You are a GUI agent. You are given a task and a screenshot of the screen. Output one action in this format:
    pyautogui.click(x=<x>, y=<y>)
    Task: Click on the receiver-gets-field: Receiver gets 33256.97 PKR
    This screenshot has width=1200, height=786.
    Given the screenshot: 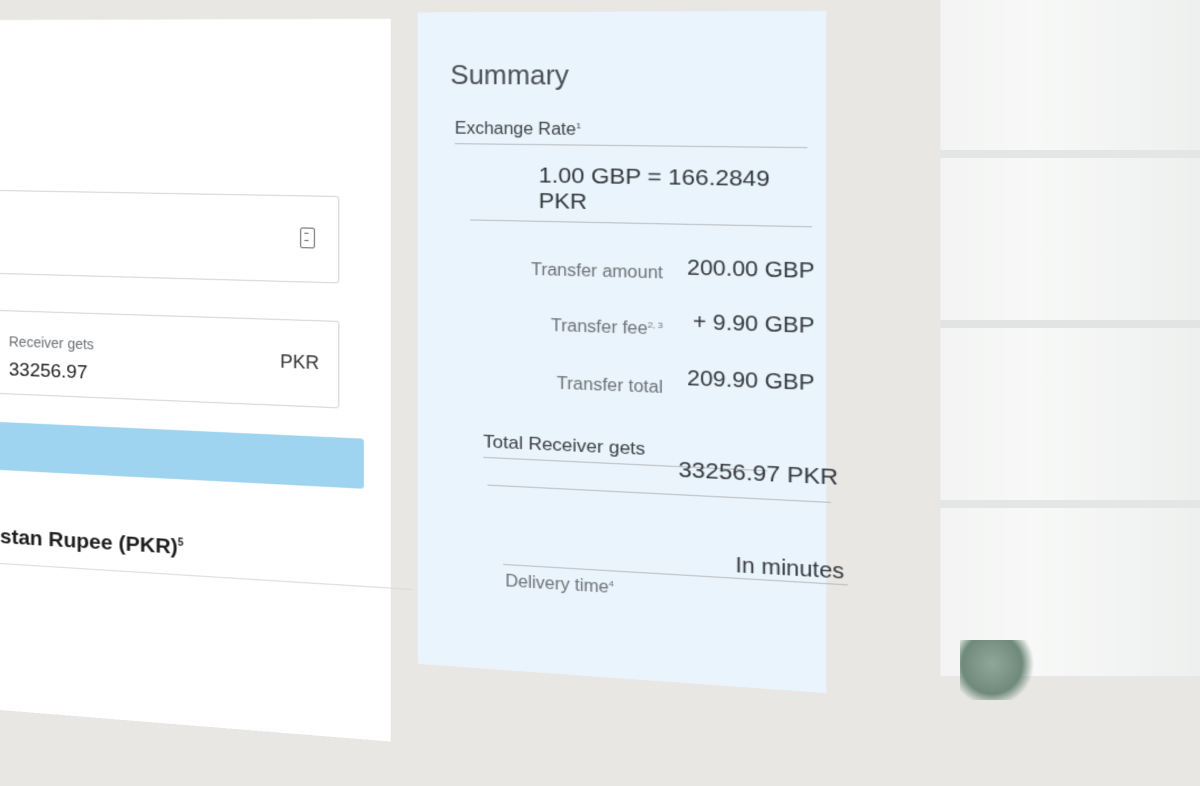 What is the action you would take?
    pyautogui.click(x=169, y=358)
    